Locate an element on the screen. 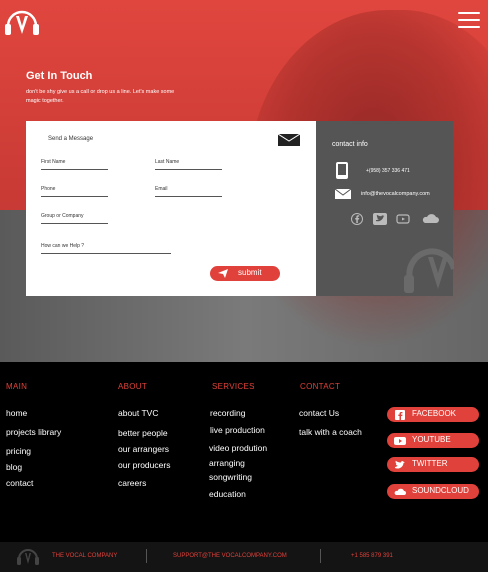 This screenshot has height=572, width=488. footer-link-our-arrangers: our arrangers is located at coordinates (143, 449).